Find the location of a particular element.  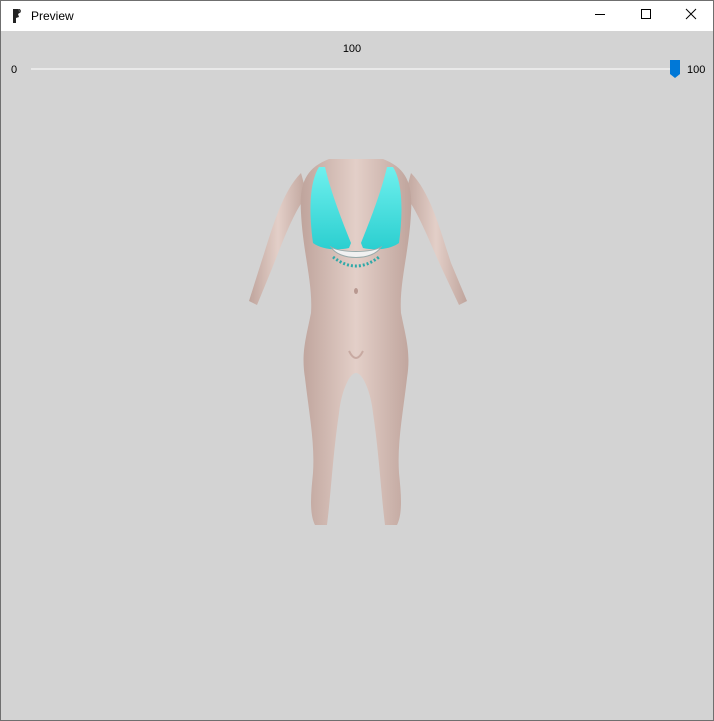

minimize-button is located at coordinates (600, 16).